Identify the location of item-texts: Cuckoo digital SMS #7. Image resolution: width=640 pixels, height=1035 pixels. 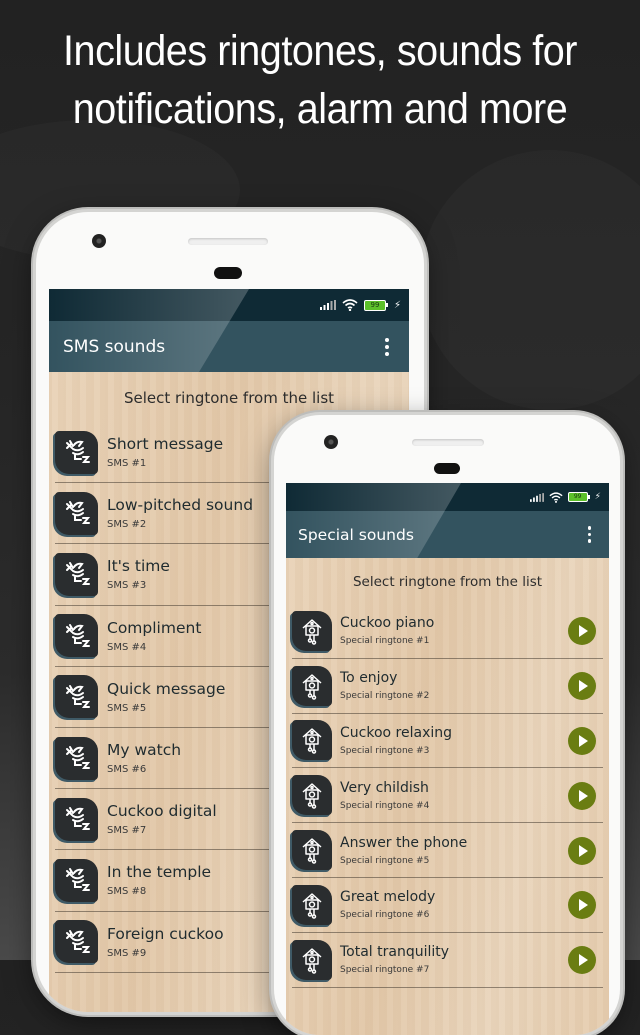
(162, 819).